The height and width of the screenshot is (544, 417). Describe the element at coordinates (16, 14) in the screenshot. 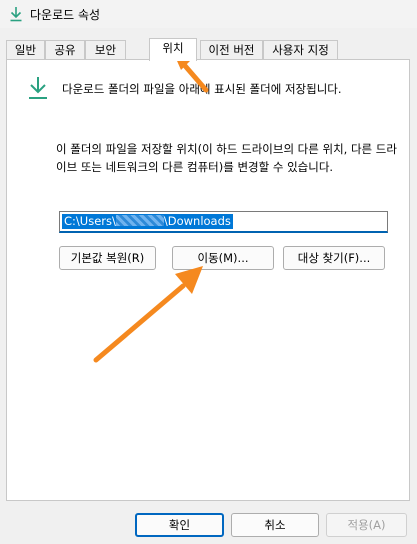

I see `download-icon` at that location.